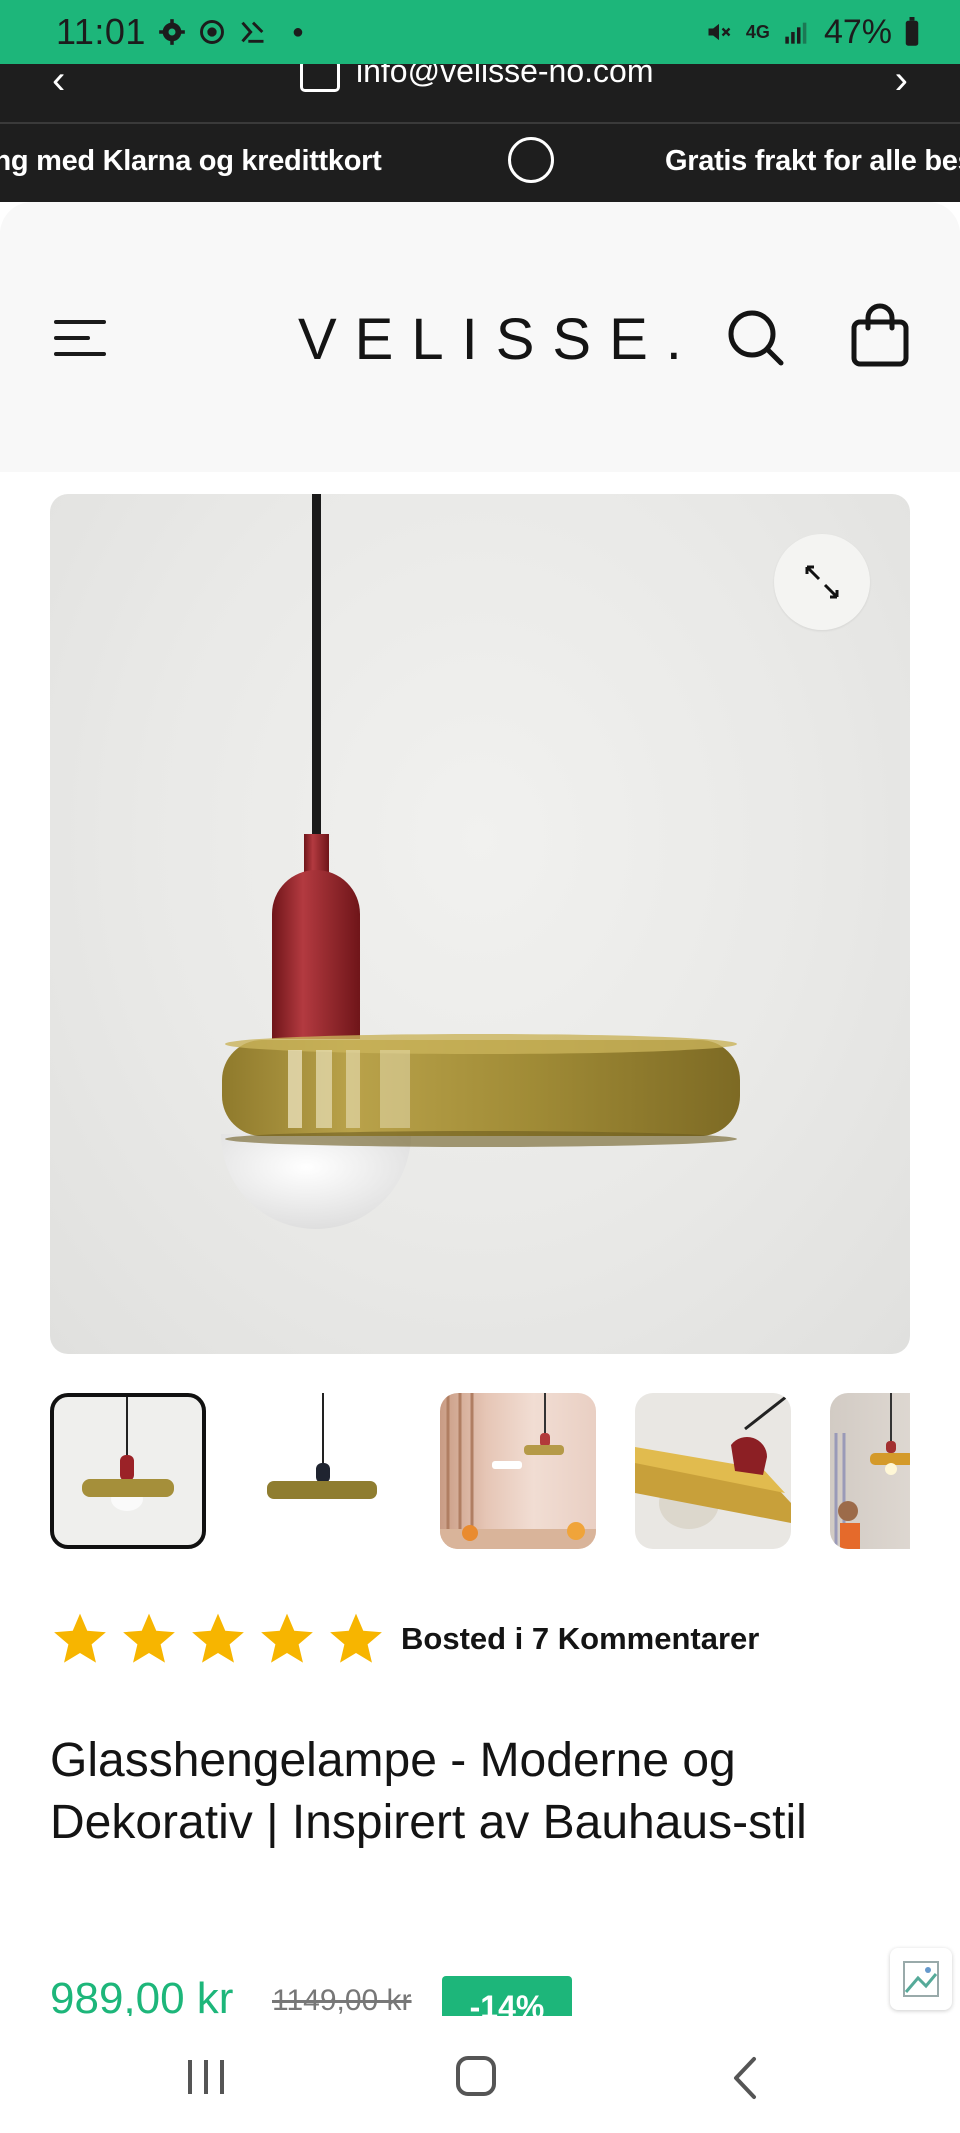 The width and height of the screenshot is (960, 2133). I want to click on mute-icon, so click(719, 32).